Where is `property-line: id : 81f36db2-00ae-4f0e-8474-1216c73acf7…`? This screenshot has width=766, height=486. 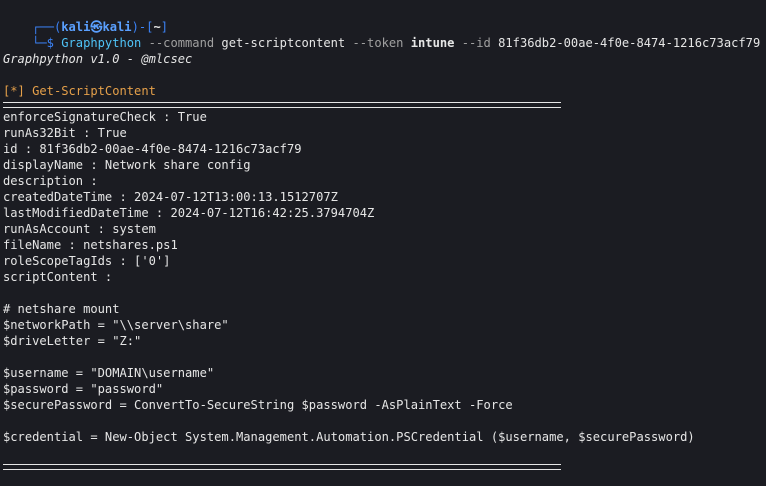 property-line: id : 81f36db2-00ae-4f0e-8474-1216c73acf7… is located at coordinates (152, 149).